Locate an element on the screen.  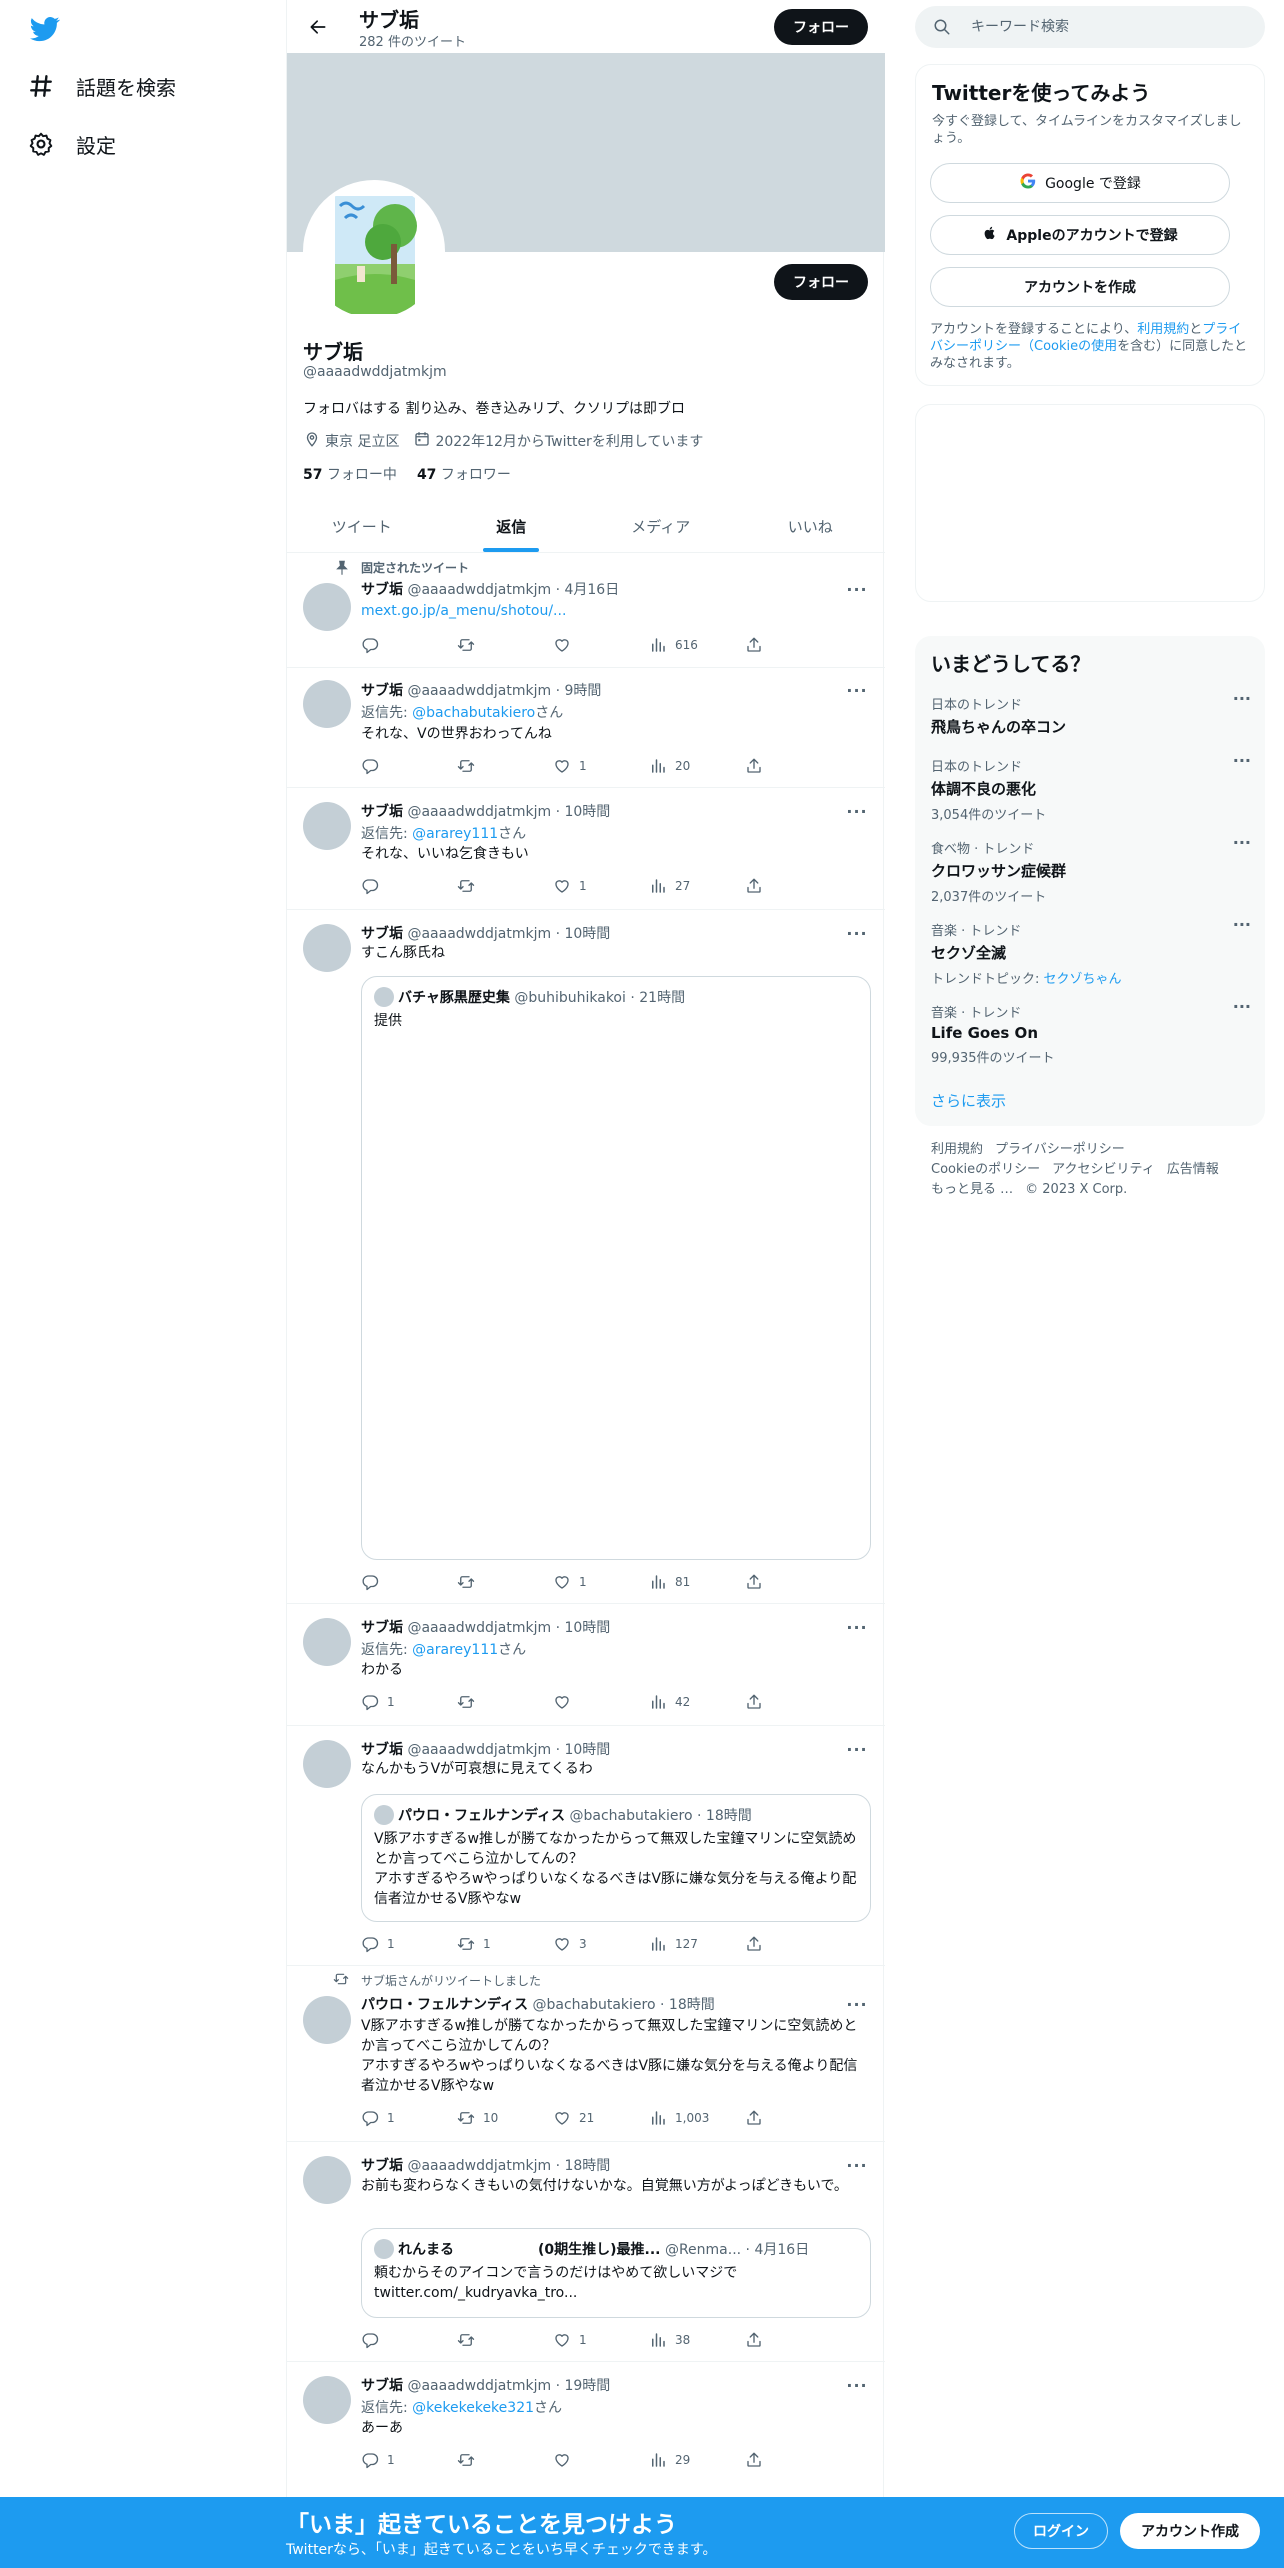
apple-signup-button: Appleのアカウントで登録 is located at coordinates (1080, 235).